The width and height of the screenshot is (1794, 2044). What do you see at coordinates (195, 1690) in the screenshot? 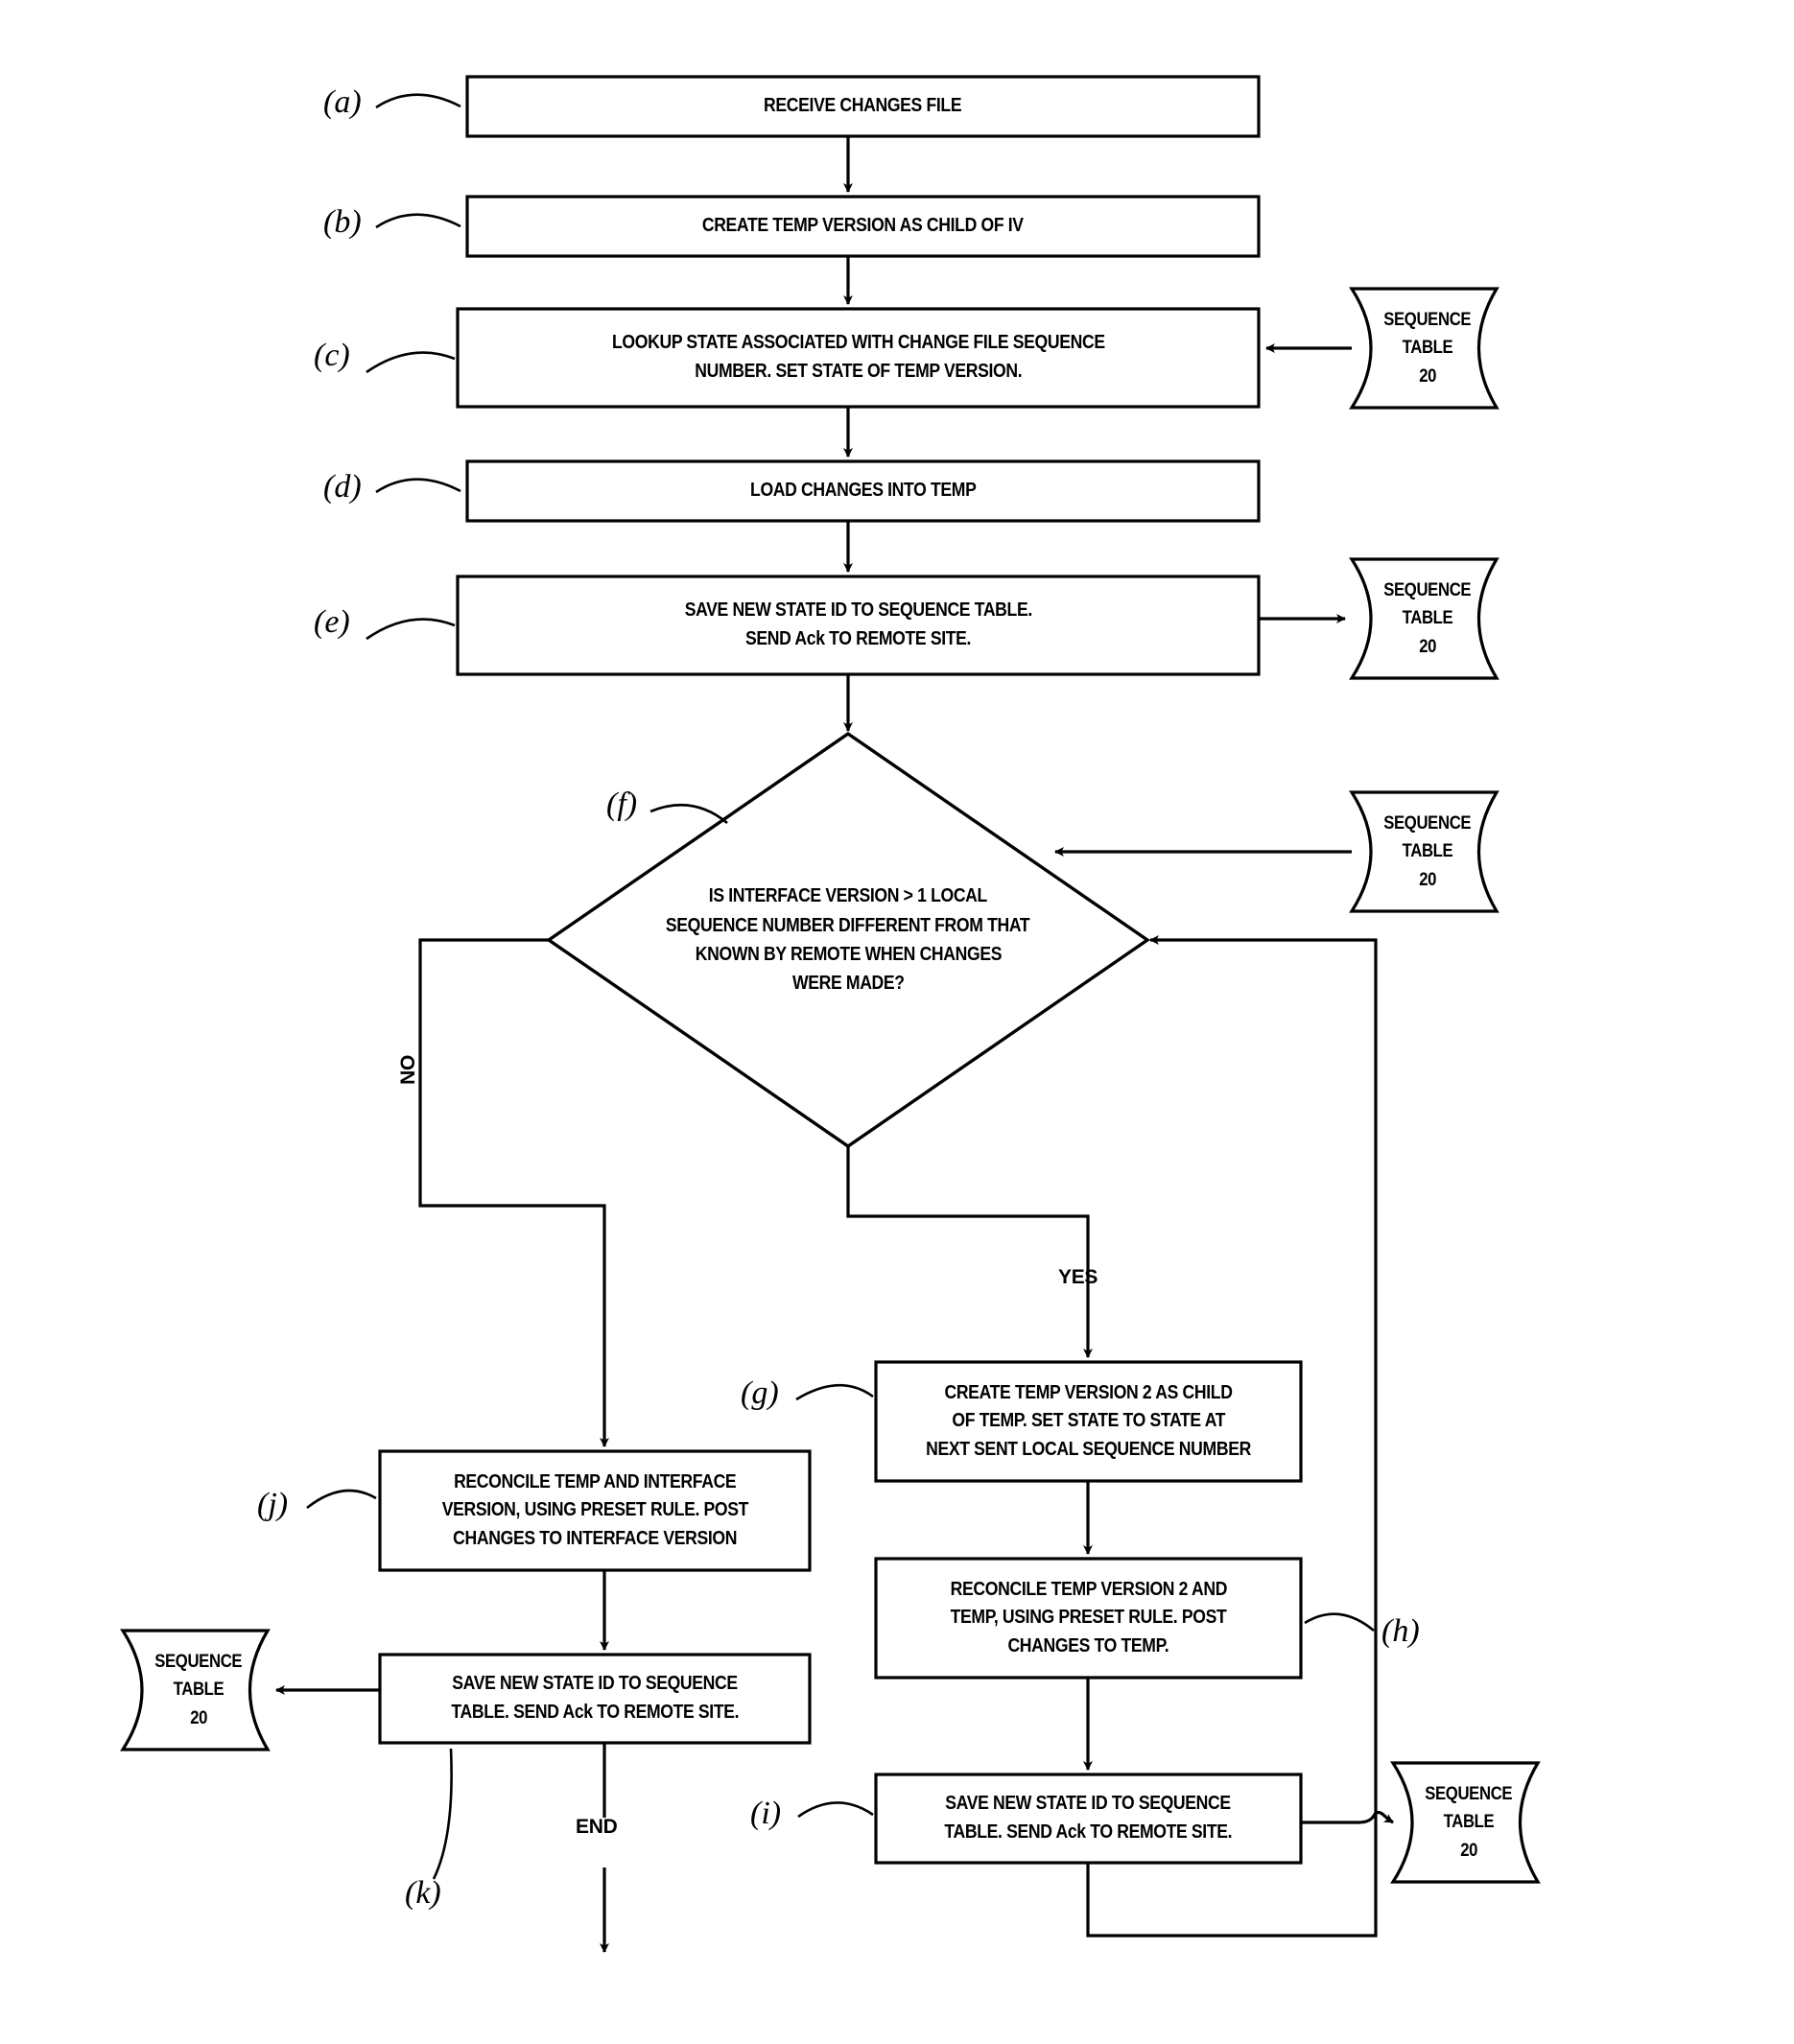
I see `db-k-shape` at bounding box center [195, 1690].